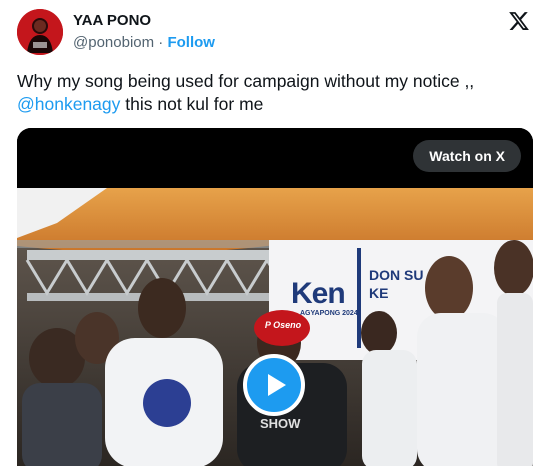 This screenshot has height=466, width=551. I want to click on avatar, so click(40, 32).